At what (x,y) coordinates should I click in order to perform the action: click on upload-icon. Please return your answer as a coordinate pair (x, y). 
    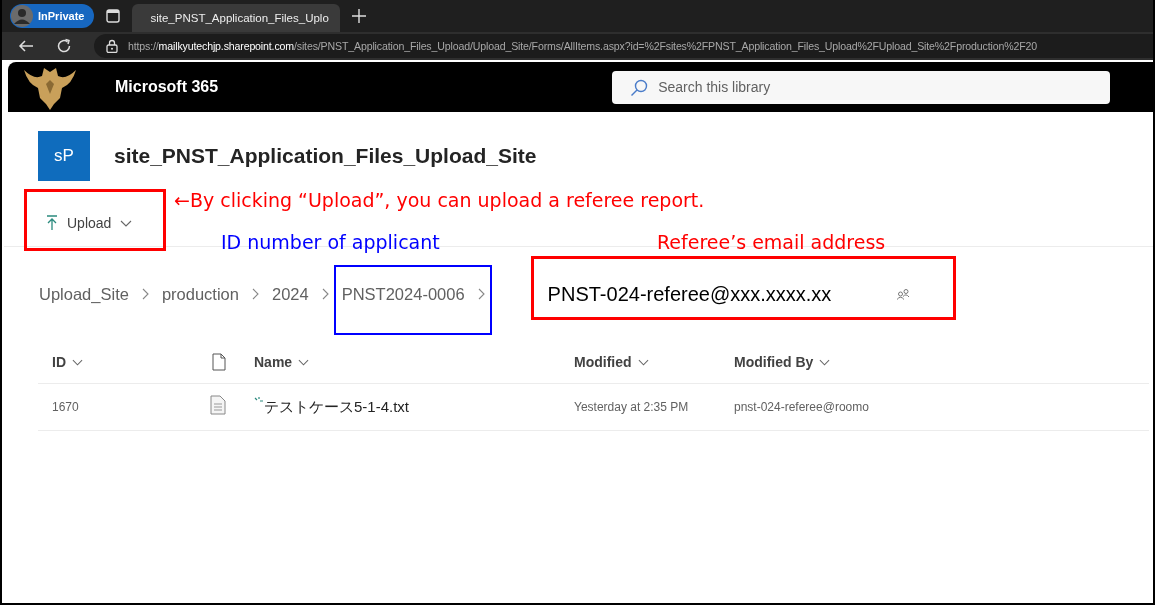
    Looking at the image, I should click on (52, 223).